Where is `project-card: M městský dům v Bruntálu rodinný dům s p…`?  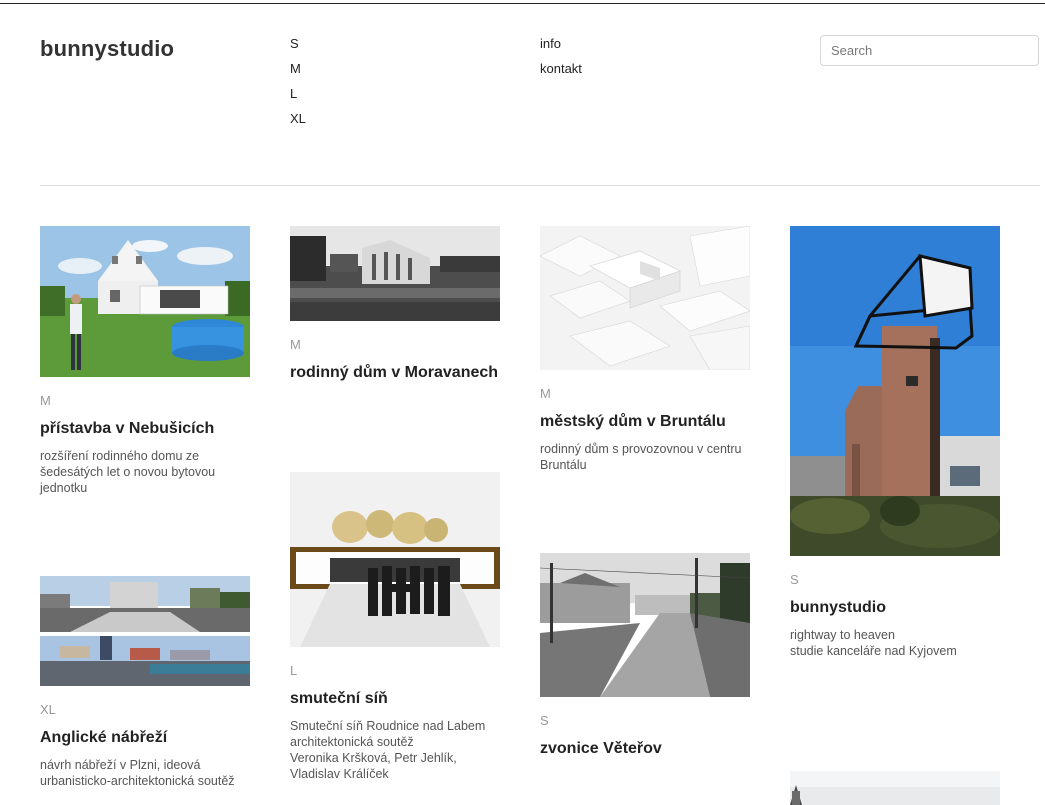 project-card: M městský dům v Bruntálu rodinný dům s p… is located at coordinates (645, 349).